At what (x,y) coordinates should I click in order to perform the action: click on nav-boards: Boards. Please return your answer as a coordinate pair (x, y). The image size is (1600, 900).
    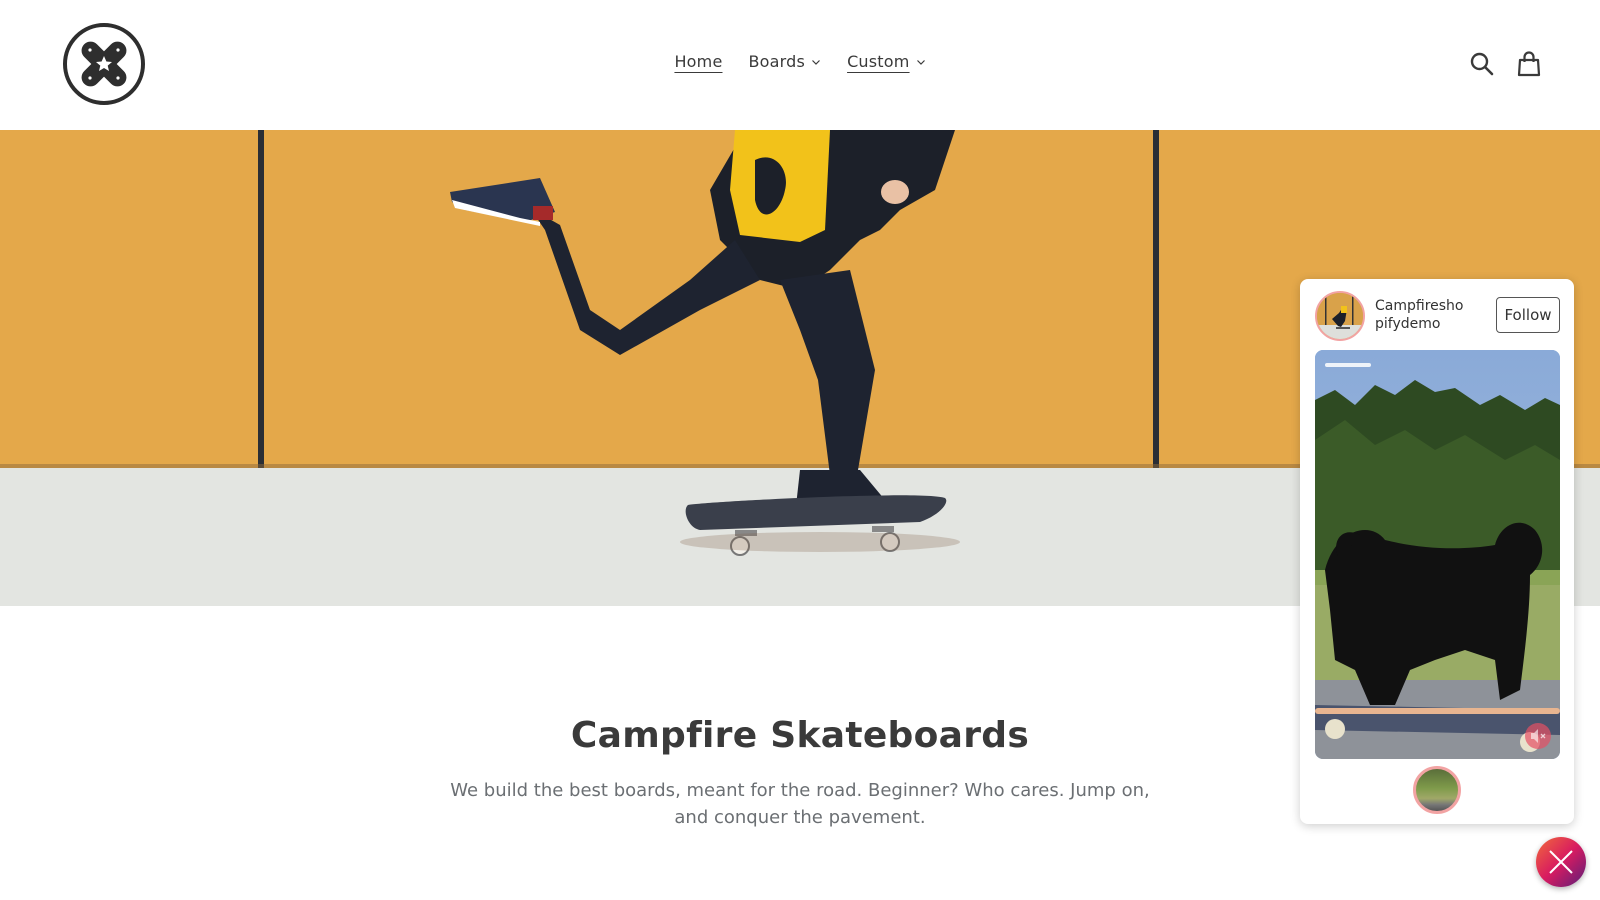
    Looking at the image, I should click on (785, 61).